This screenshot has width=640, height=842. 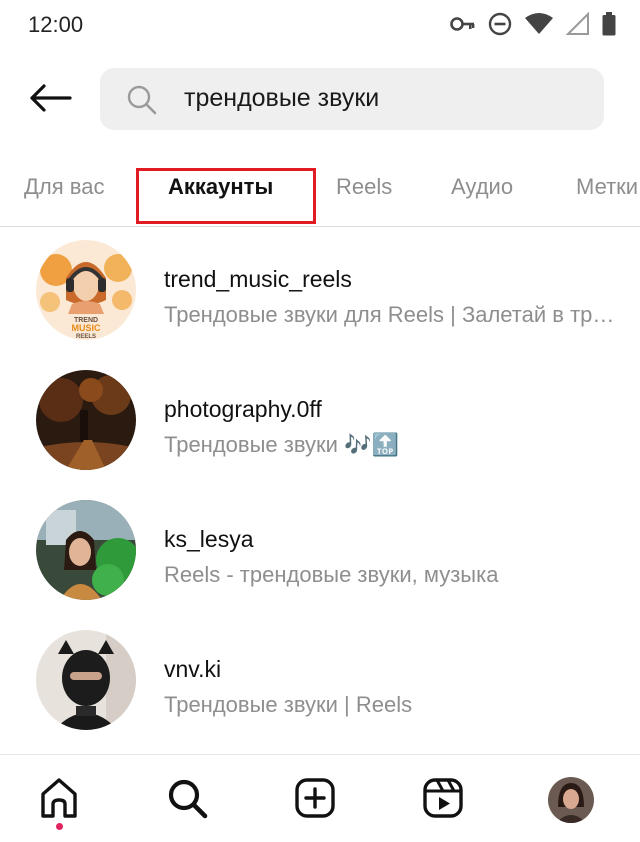 What do you see at coordinates (463, 24) in the screenshot?
I see `vpn-key-icon` at bounding box center [463, 24].